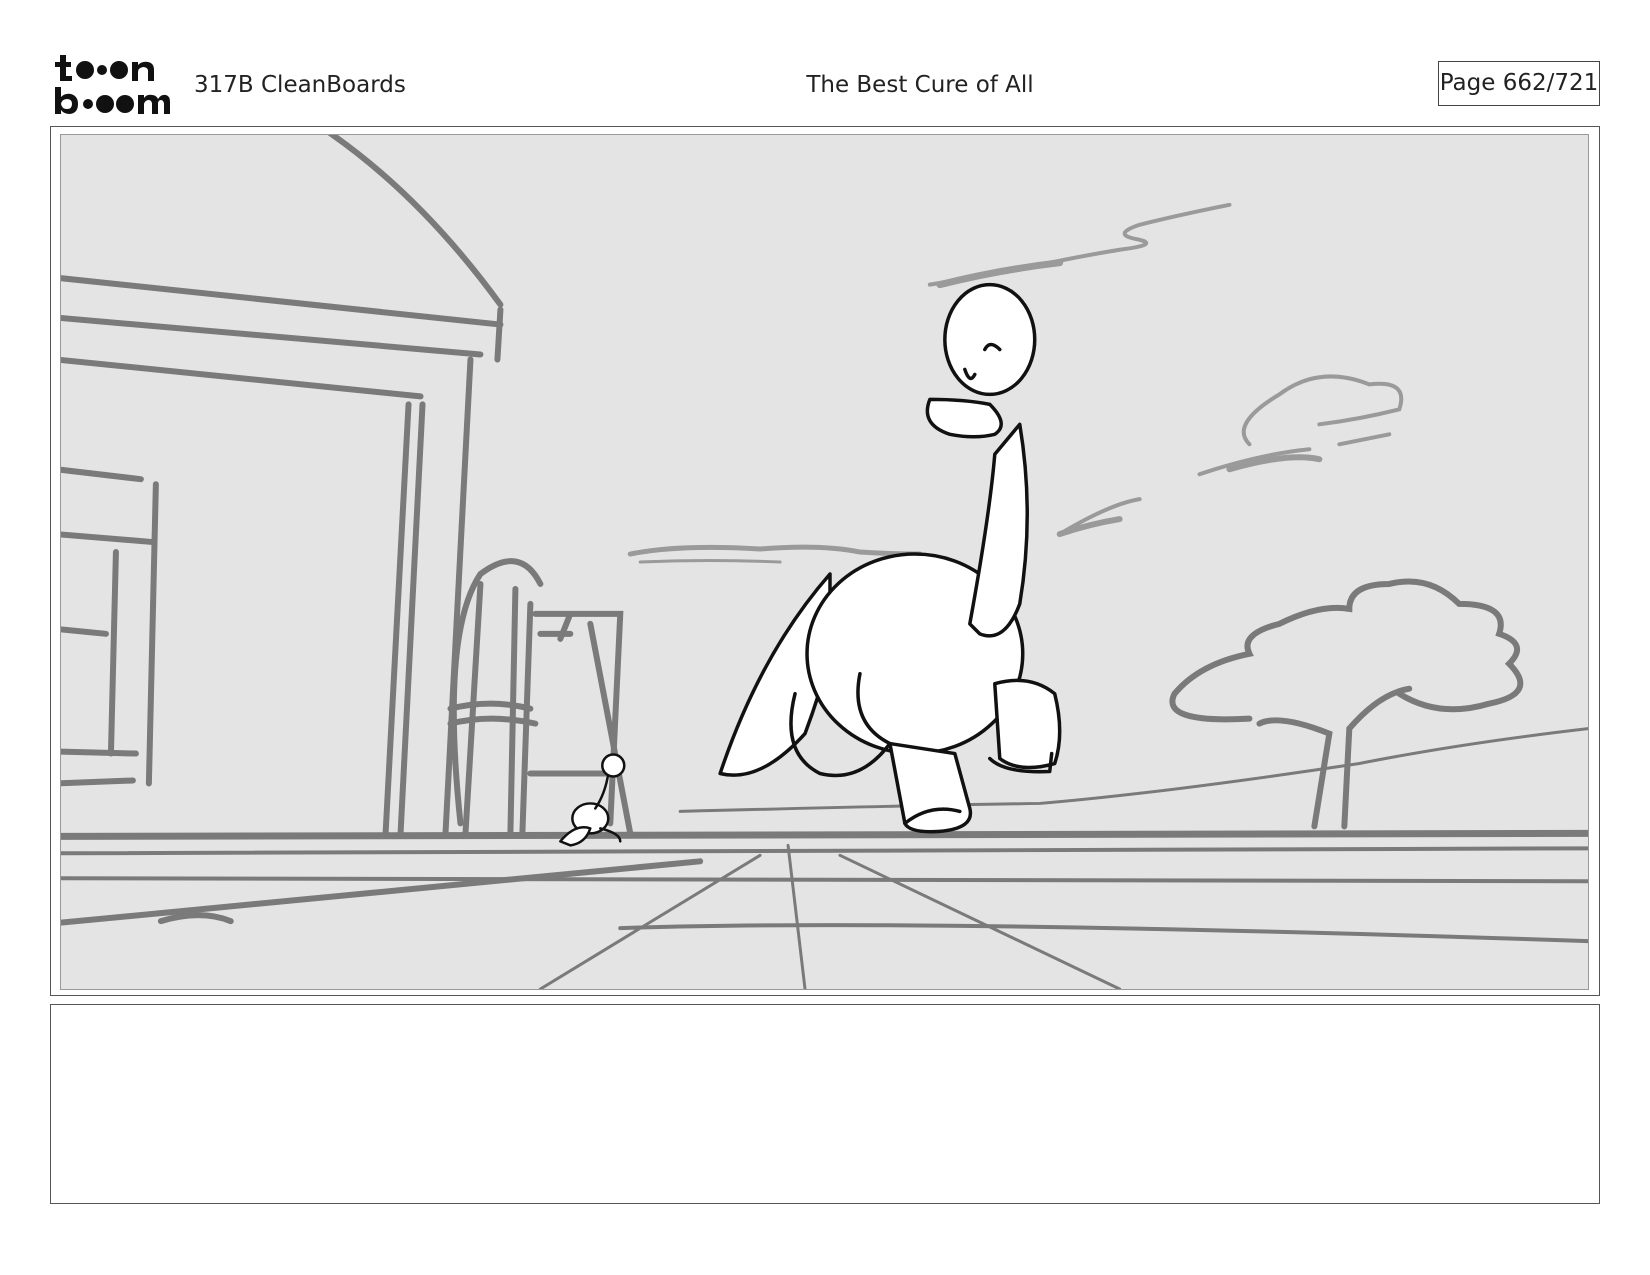 Image resolution: width=1650 pixels, height=1275 pixels. I want to click on notes-area, so click(825, 1104).